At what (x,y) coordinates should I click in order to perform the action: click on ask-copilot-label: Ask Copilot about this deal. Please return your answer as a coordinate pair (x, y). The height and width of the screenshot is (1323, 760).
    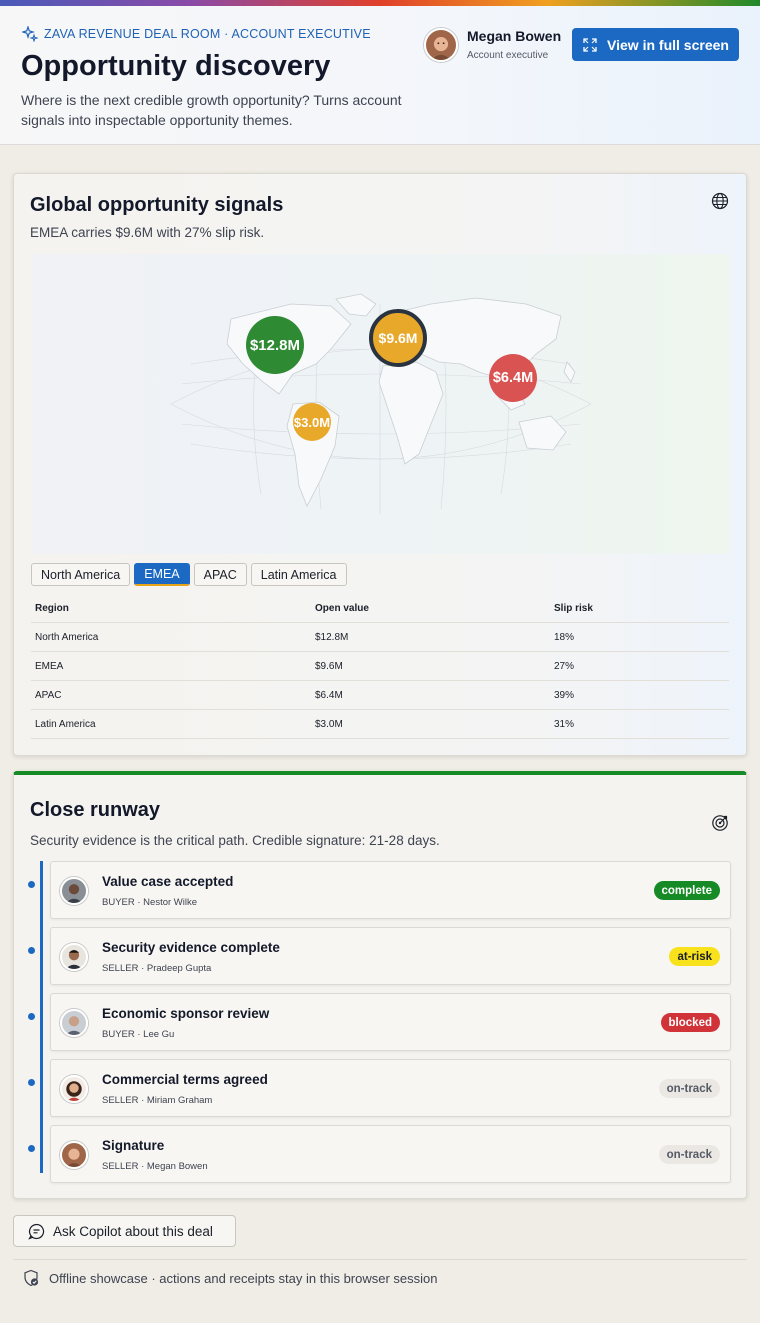
    Looking at the image, I should click on (133, 1231).